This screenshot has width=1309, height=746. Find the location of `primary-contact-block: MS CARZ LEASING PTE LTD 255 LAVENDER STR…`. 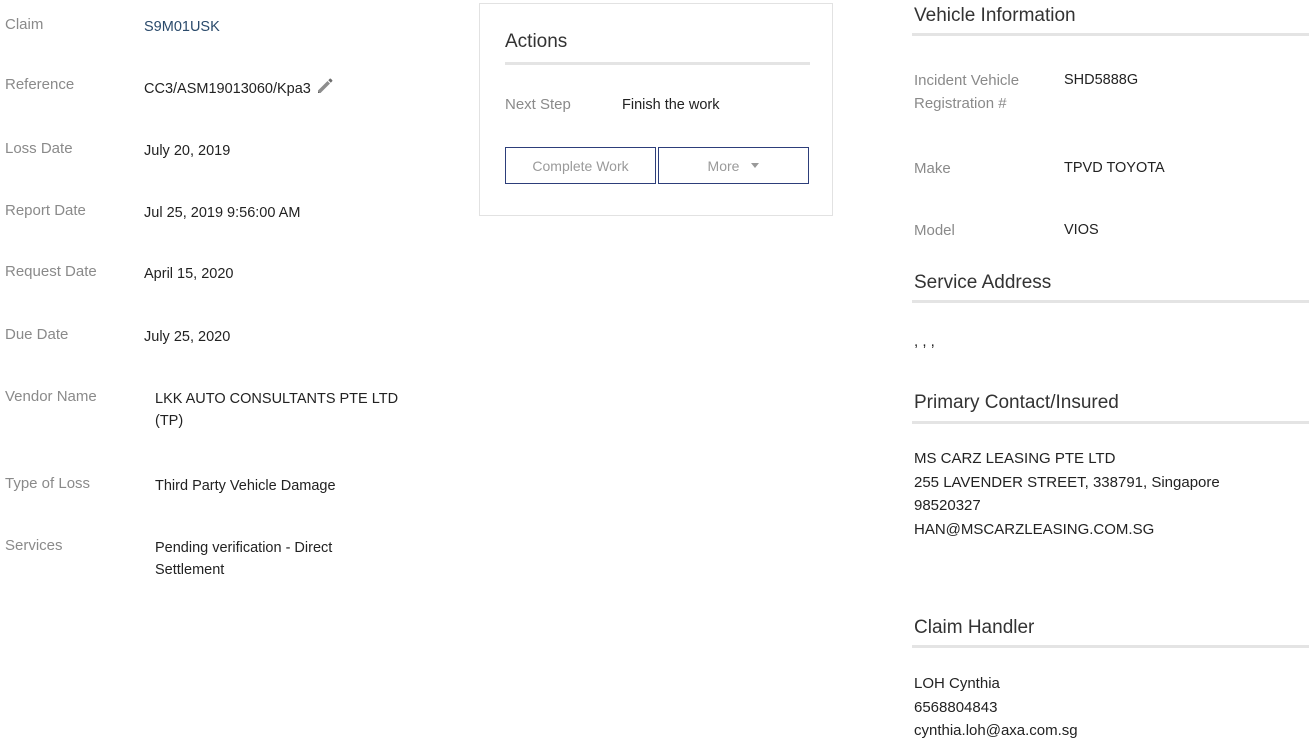

primary-contact-block: MS CARZ LEASING PTE LTD 255 LAVENDER STR… is located at coordinates (1067, 494).